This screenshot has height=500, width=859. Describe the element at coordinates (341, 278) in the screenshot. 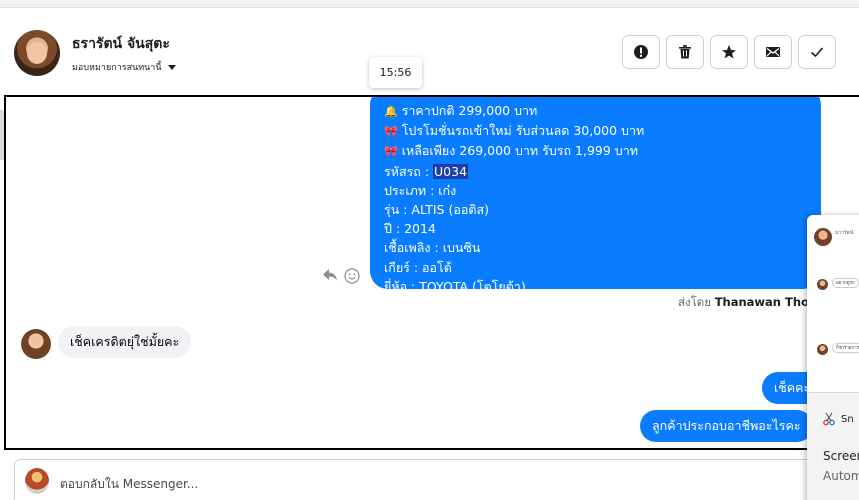

I see `message-tools` at that location.